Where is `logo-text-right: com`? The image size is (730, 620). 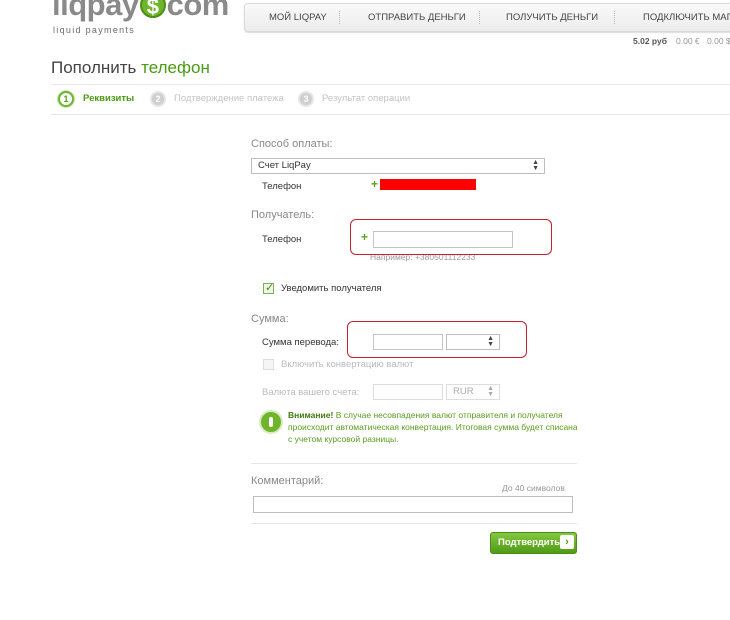 logo-text-right: com is located at coordinates (198, 11).